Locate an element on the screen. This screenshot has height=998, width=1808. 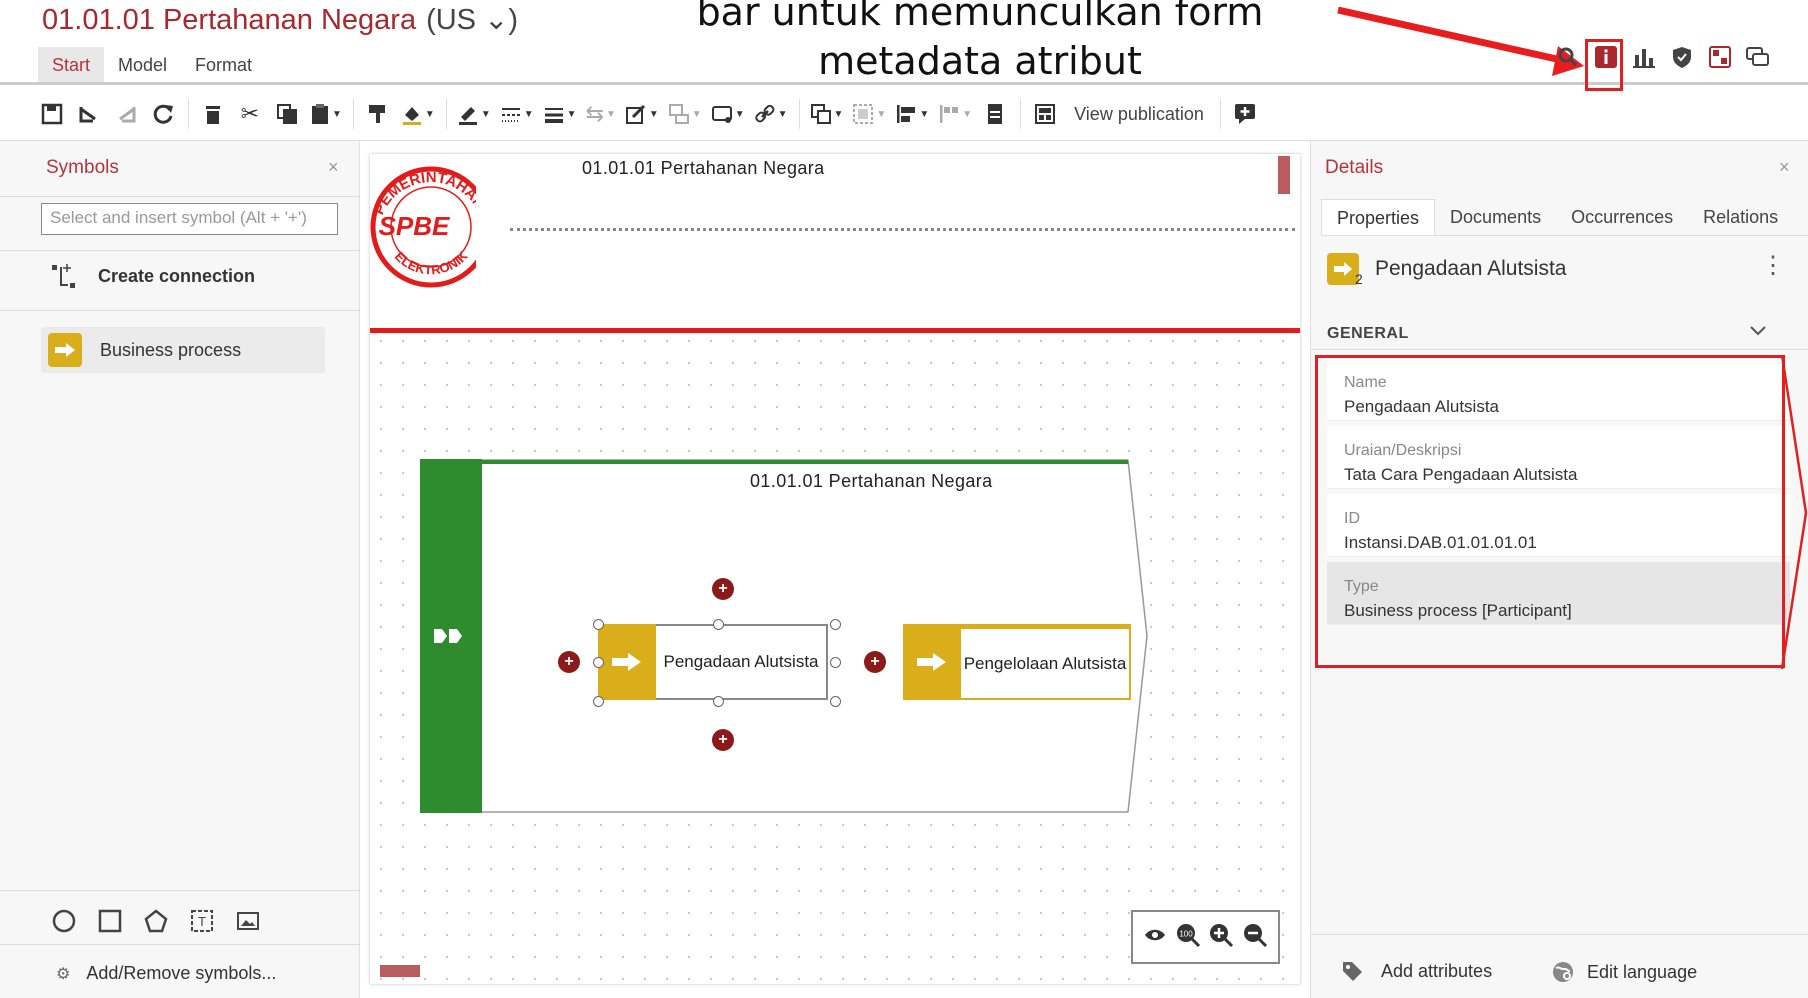
chart-icon is located at coordinates (1644, 57).